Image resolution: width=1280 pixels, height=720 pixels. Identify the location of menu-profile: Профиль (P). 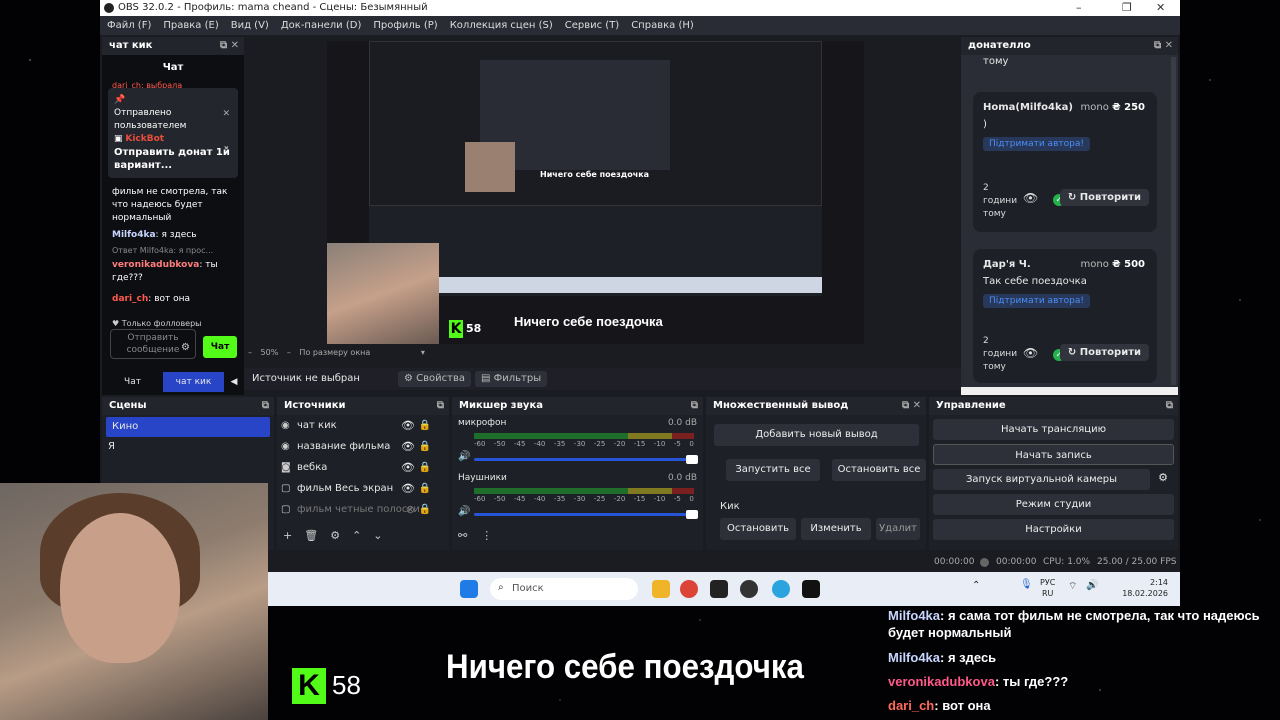
(405, 25).